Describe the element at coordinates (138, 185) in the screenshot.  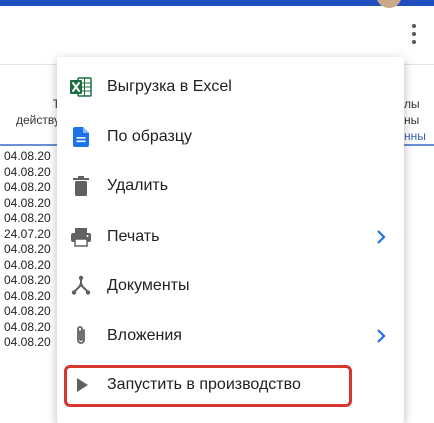
I see `menu-item-label: Удалить` at that location.